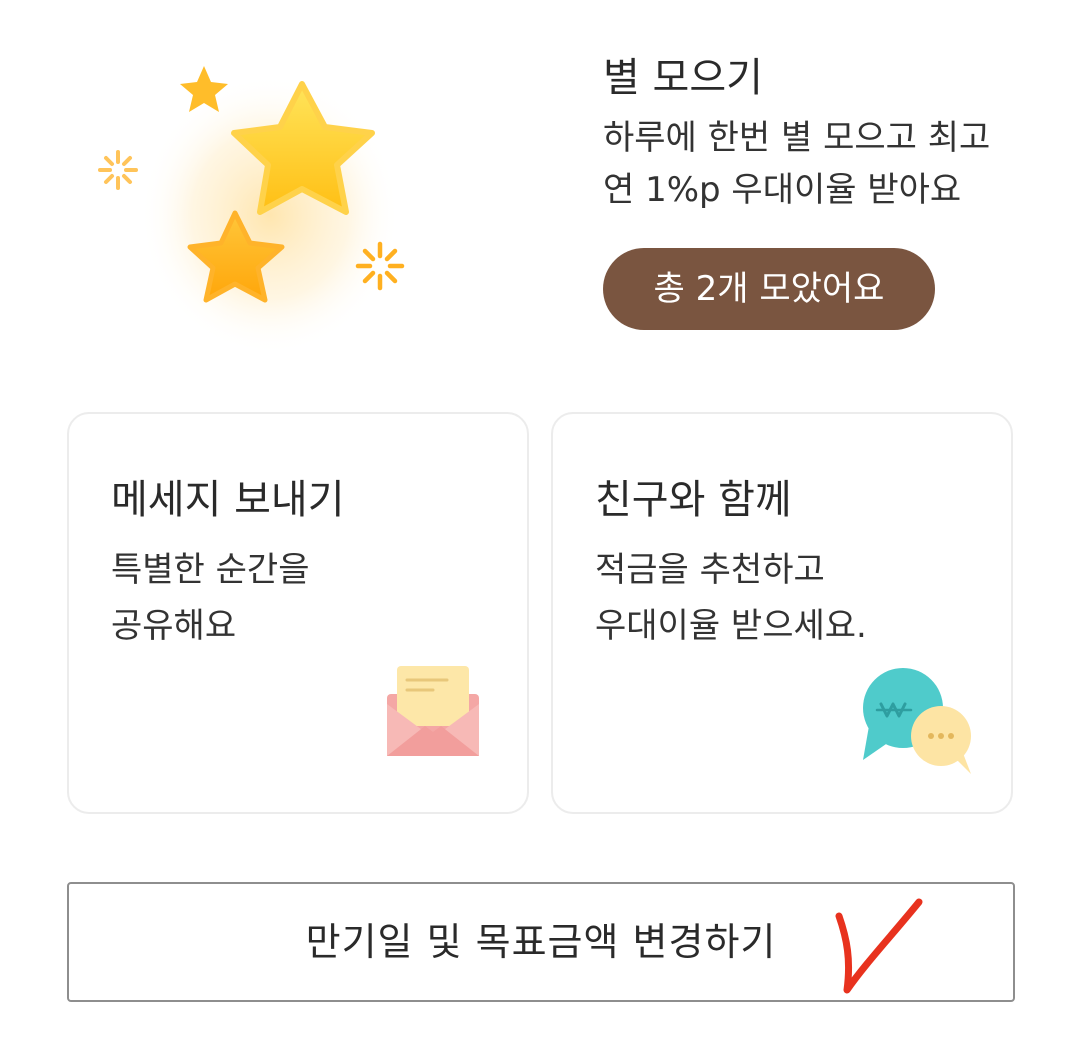 Image resolution: width=1080 pixels, height=1041 pixels. What do you see at coordinates (541, 942) in the screenshot?
I see `change-maturity-target-button: 만기일 및 목표금액 변경하기` at bounding box center [541, 942].